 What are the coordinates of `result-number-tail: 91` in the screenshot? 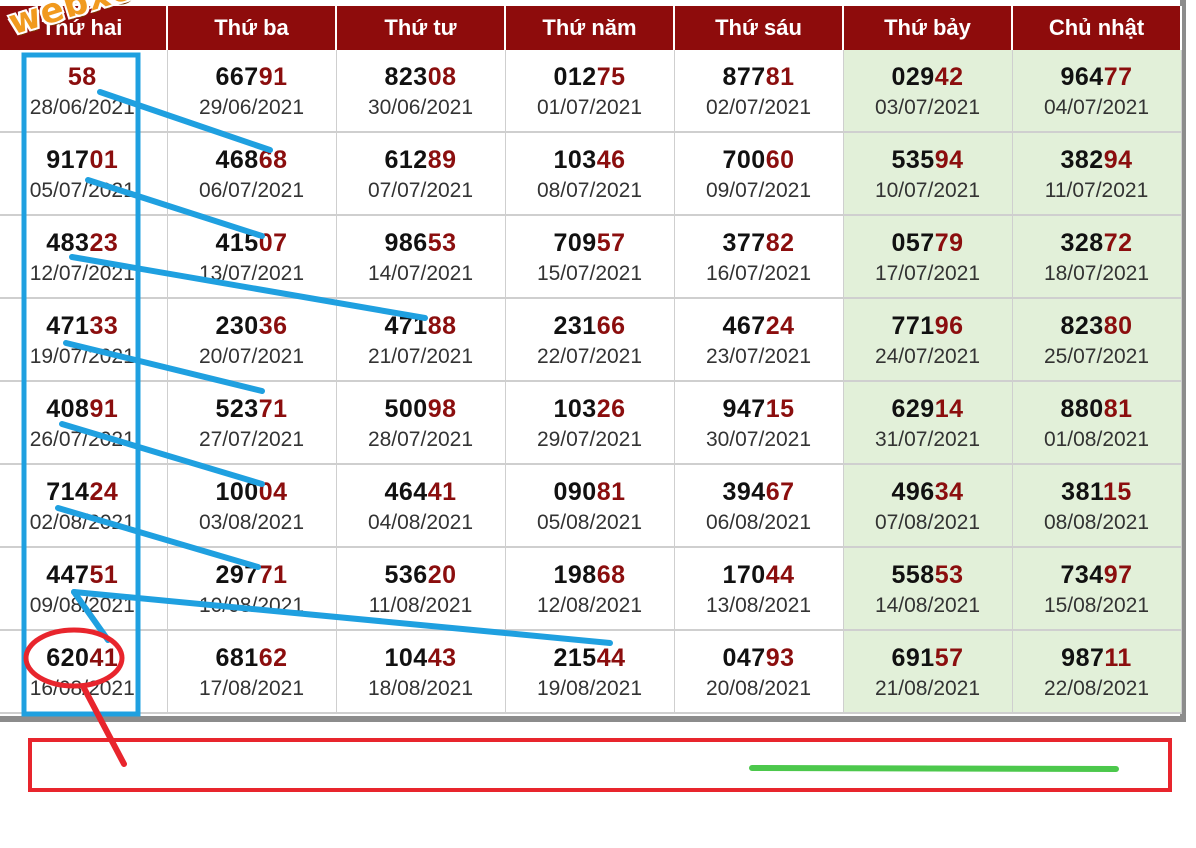 It's located at (273, 77).